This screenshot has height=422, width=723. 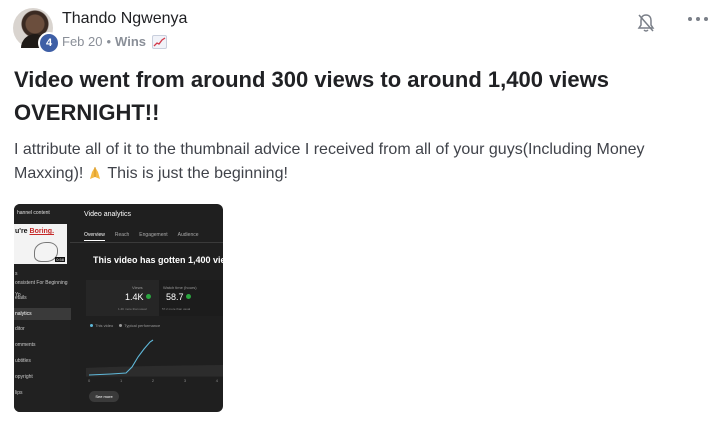 What do you see at coordinates (82, 41) in the screenshot?
I see `post-date: Feb 20` at bounding box center [82, 41].